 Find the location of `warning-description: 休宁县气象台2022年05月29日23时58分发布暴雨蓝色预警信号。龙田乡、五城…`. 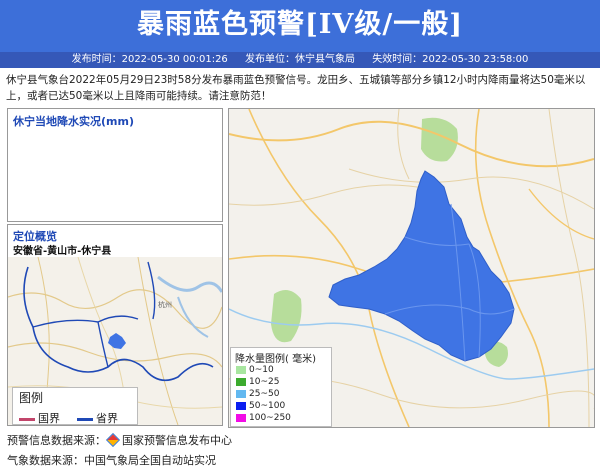

warning-description: 休宁县气象台2022年05月29日23时58分发布暴雨蓝色预警信号。龙田乡、五城… is located at coordinates (296, 88).